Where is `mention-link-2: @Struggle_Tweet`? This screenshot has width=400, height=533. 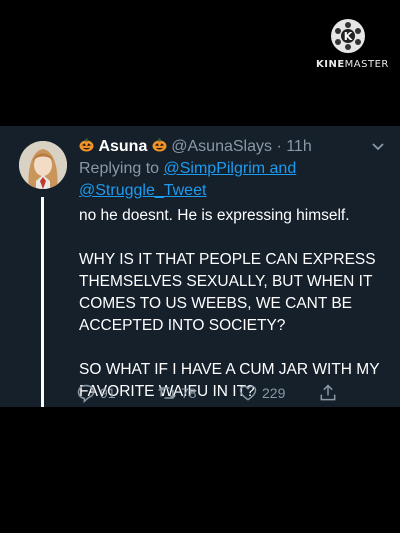
mention-link-2: @Struggle_Tweet is located at coordinates (142, 190).